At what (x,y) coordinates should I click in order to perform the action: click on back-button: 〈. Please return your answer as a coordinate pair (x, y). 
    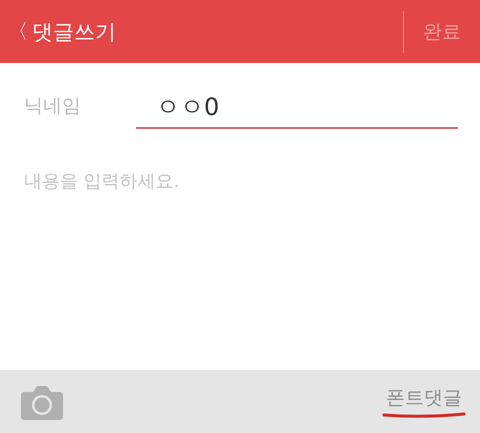
    Looking at the image, I should click on (20, 31).